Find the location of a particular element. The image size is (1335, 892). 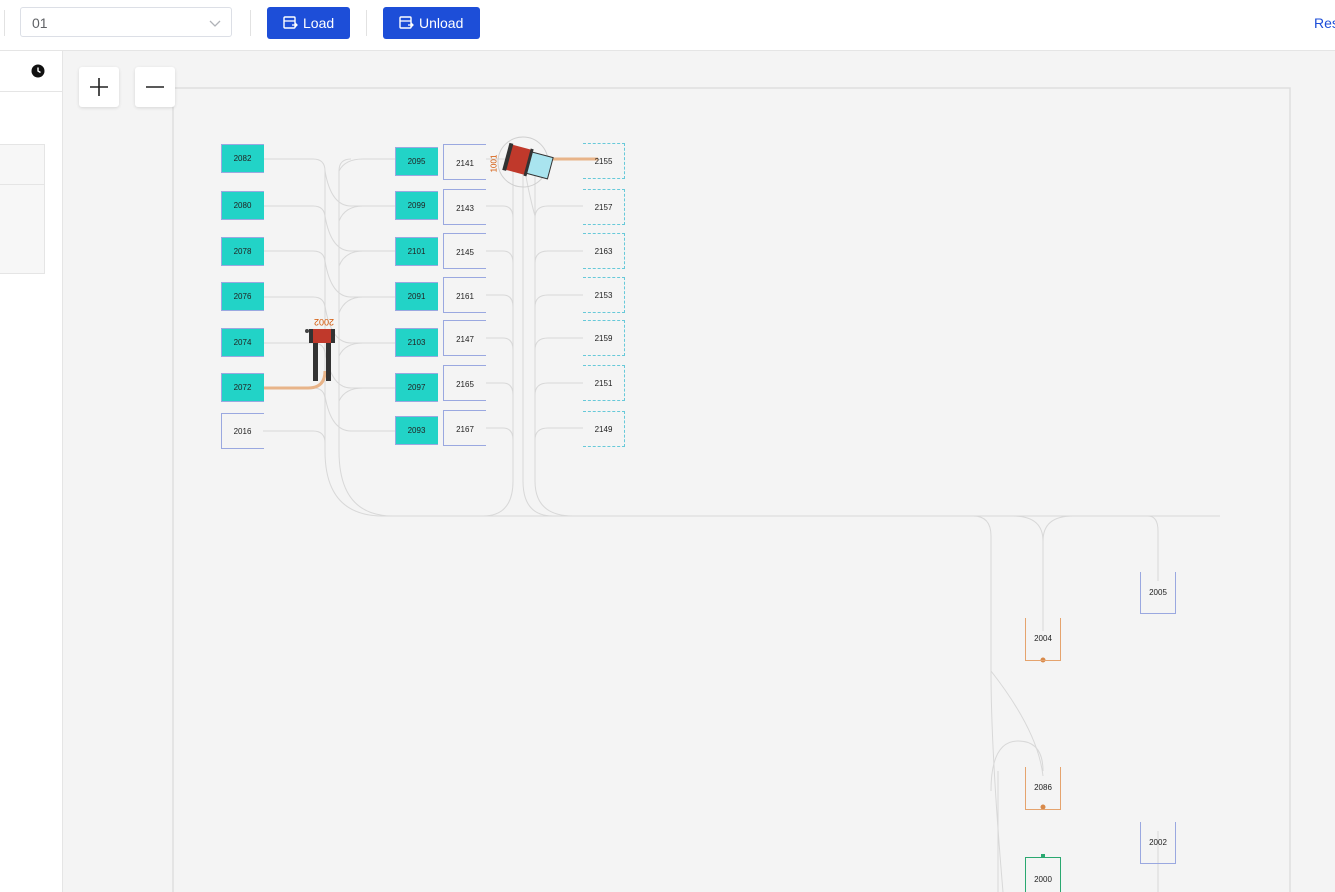

slot-label: 2167 is located at coordinates (465, 429).